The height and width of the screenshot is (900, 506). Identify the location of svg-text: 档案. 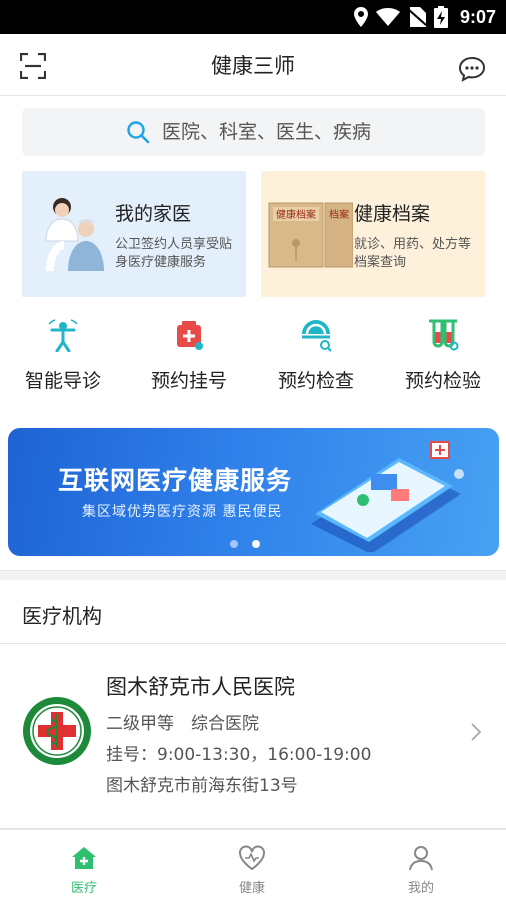
(339, 214).